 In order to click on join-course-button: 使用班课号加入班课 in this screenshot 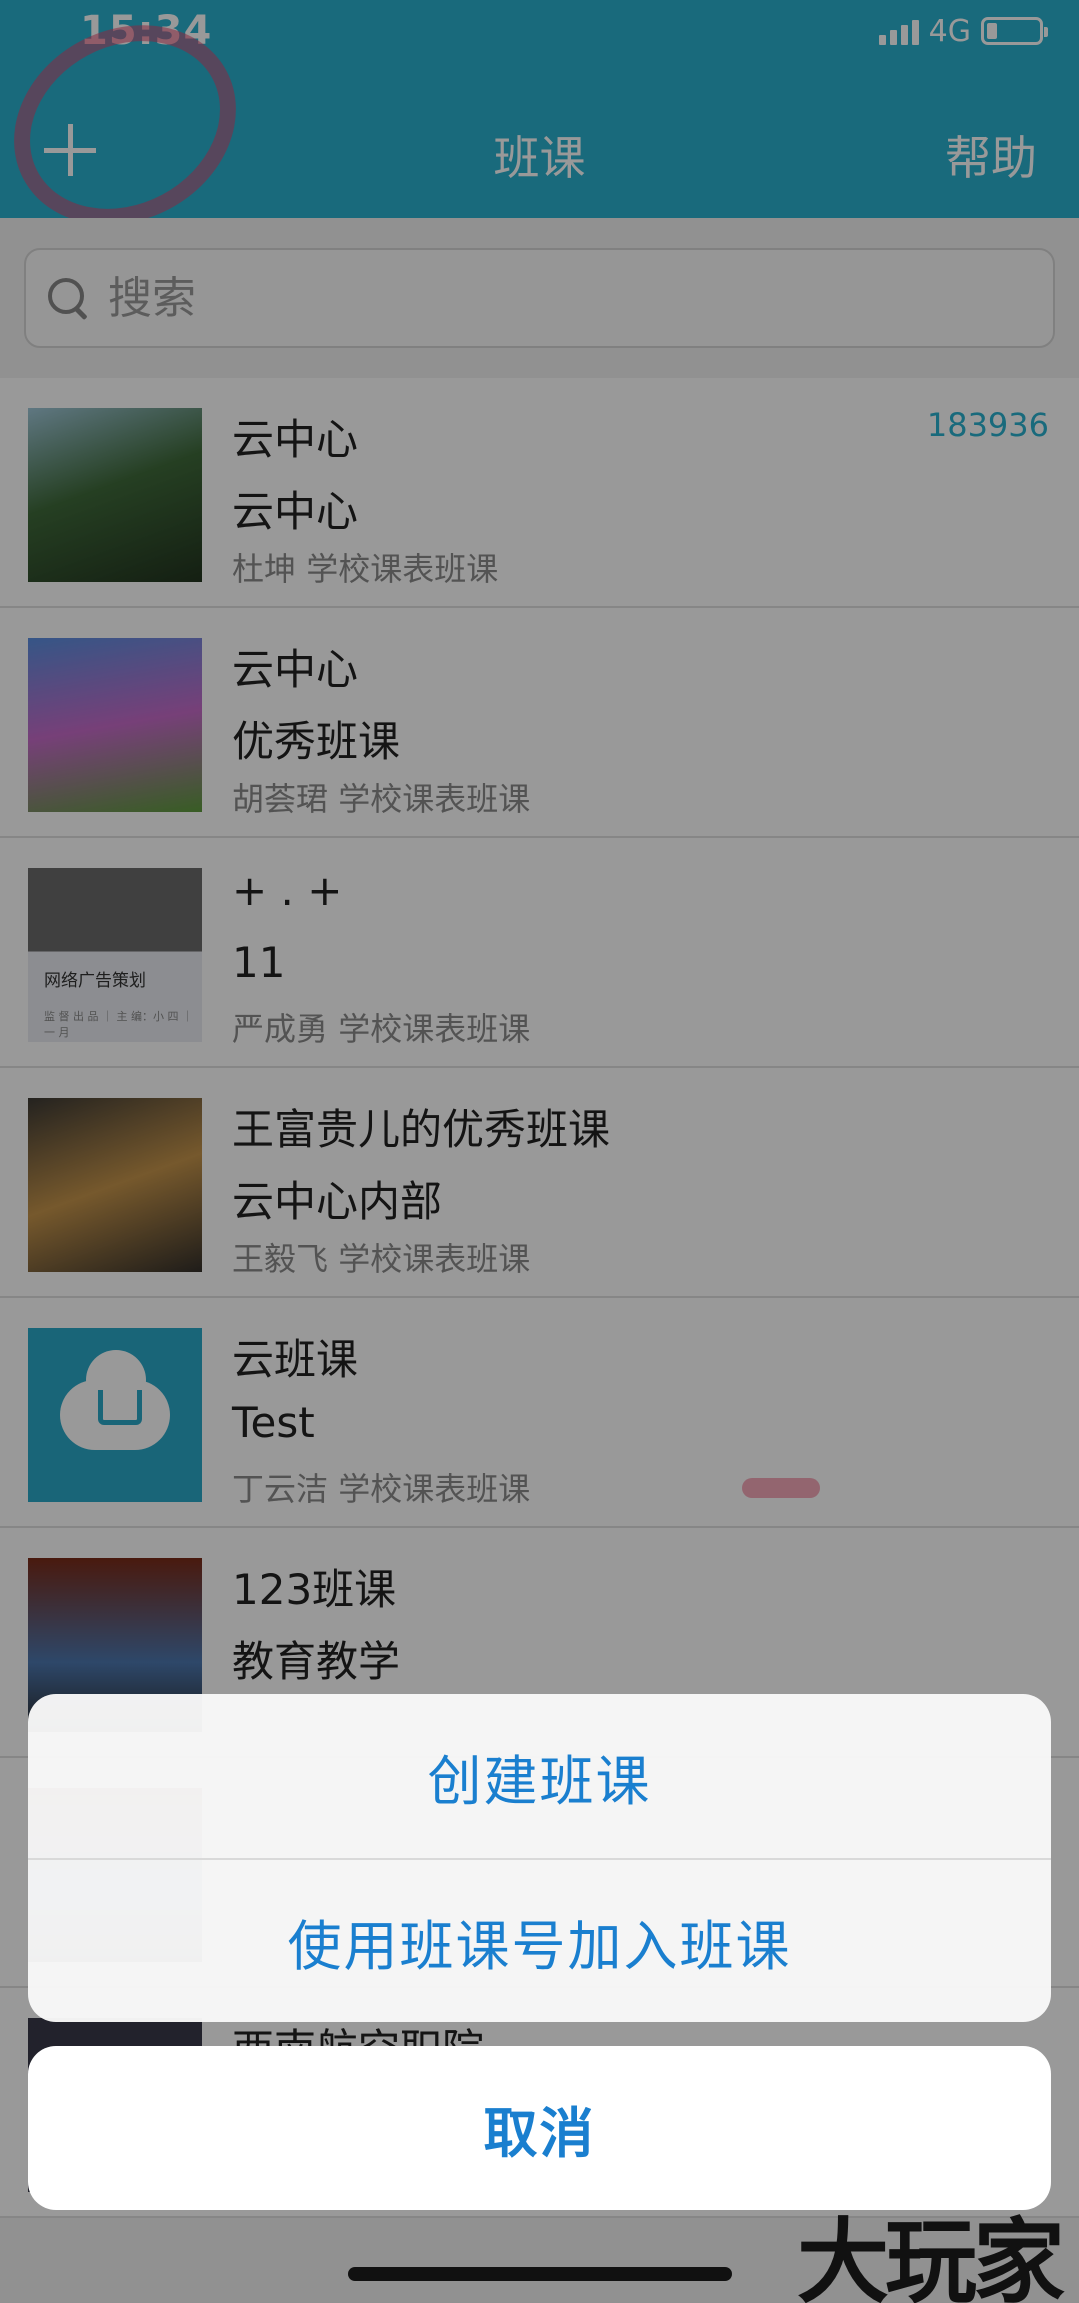, I will do `click(539, 1940)`.